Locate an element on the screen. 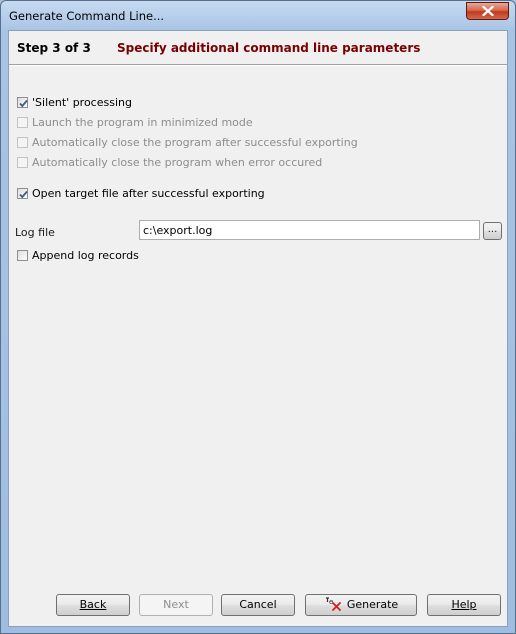 This screenshot has height=634, width=516. checkbox-label: Append log records is located at coordinates (85, 255).